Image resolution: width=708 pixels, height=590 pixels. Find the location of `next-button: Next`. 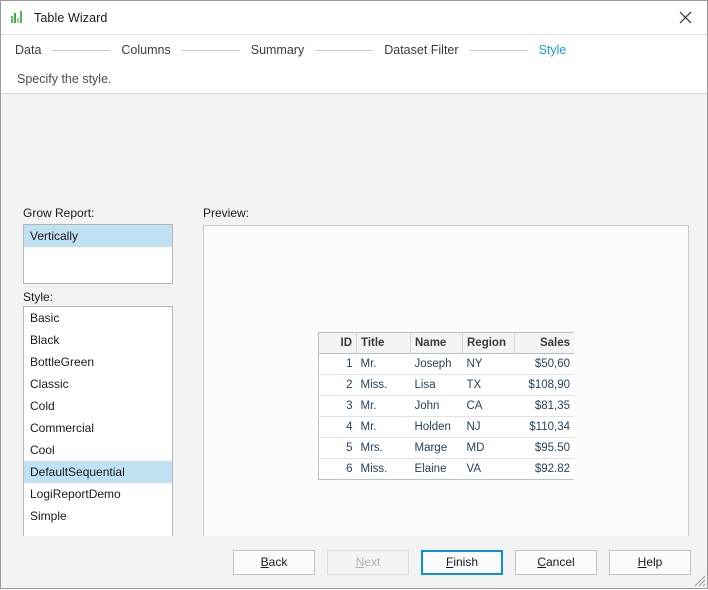

next-button: Next is located at coordinates (368, 562).